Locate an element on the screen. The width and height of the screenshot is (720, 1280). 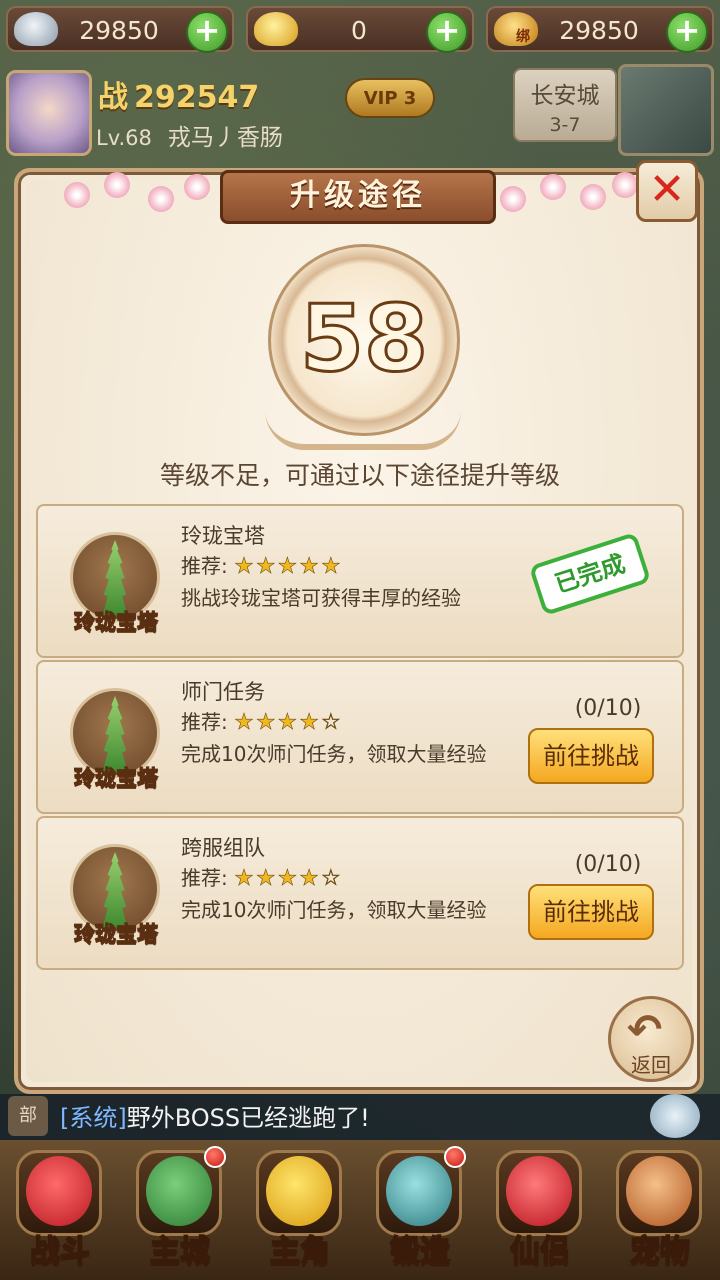
route-description: 挑战玲珑宝塔可获得丰厚的经验 is located at coordinates (321, 598).